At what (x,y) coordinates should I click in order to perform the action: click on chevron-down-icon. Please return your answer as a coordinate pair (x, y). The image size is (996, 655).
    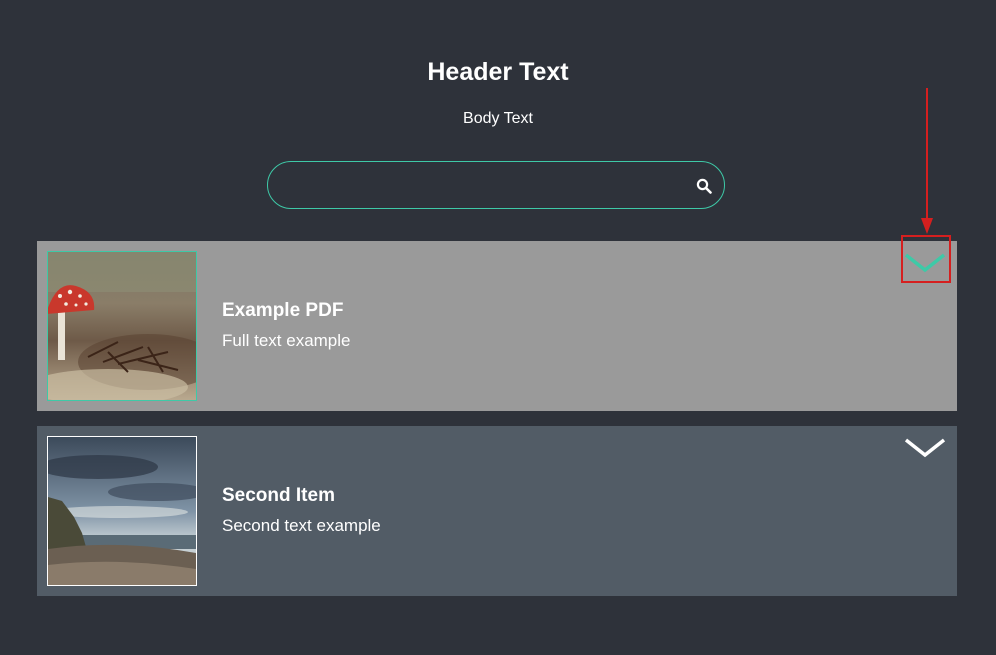
    Looking at the image, I should click on (925, 448).